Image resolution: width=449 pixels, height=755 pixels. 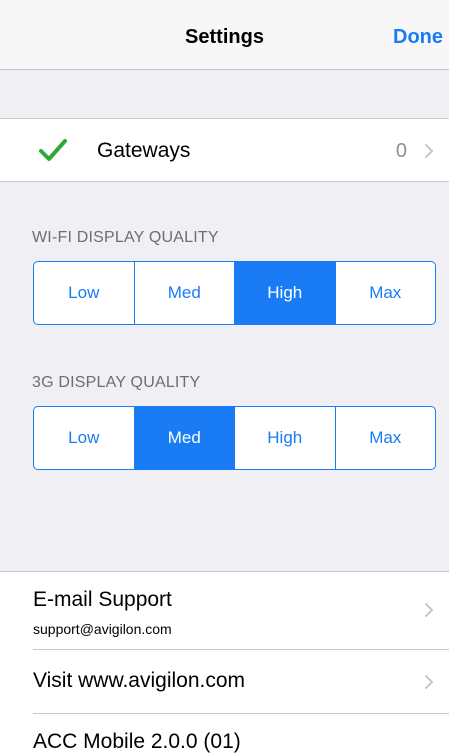 What do you see at coordinates (284, 293) in the screenshot?
I see `wifi-quality-high: High` at bounding box center [284, 293].